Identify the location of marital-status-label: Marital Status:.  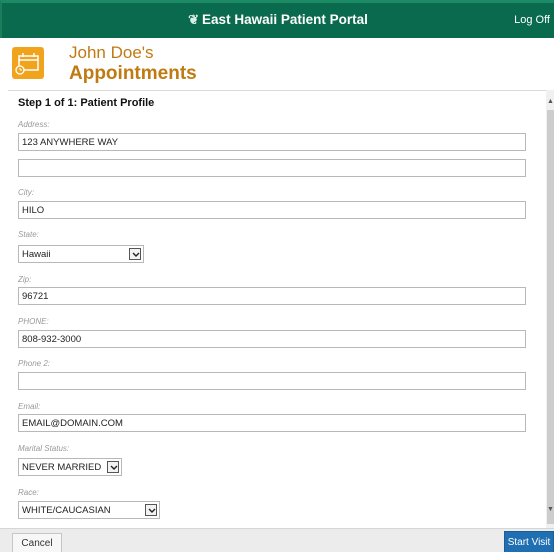
(44, 448).